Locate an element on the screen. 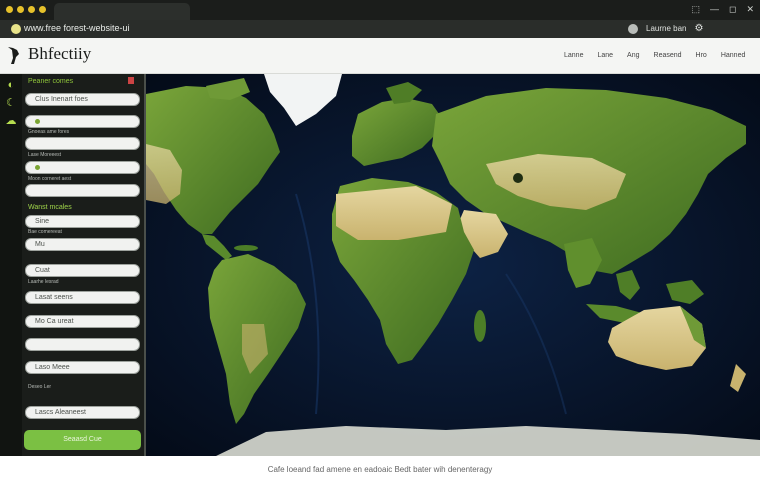  bird-logo-icon is located at coordinates (13, 55).